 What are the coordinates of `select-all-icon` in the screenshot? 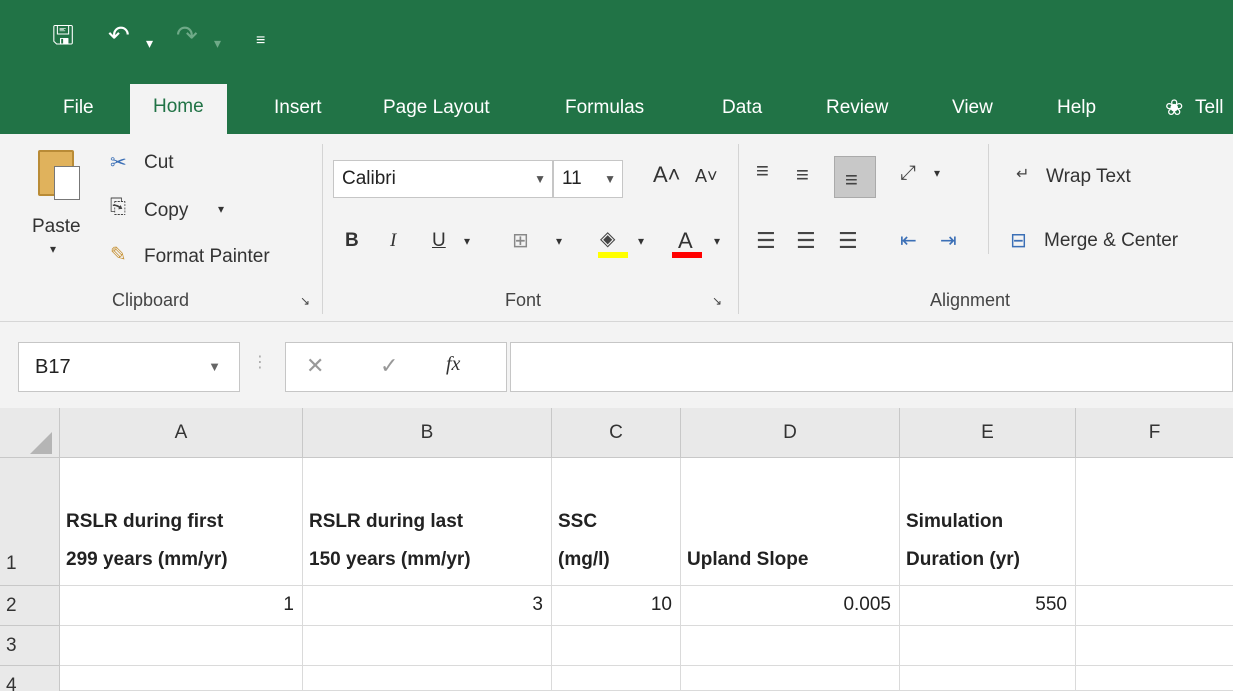 It's located at (41, 443).